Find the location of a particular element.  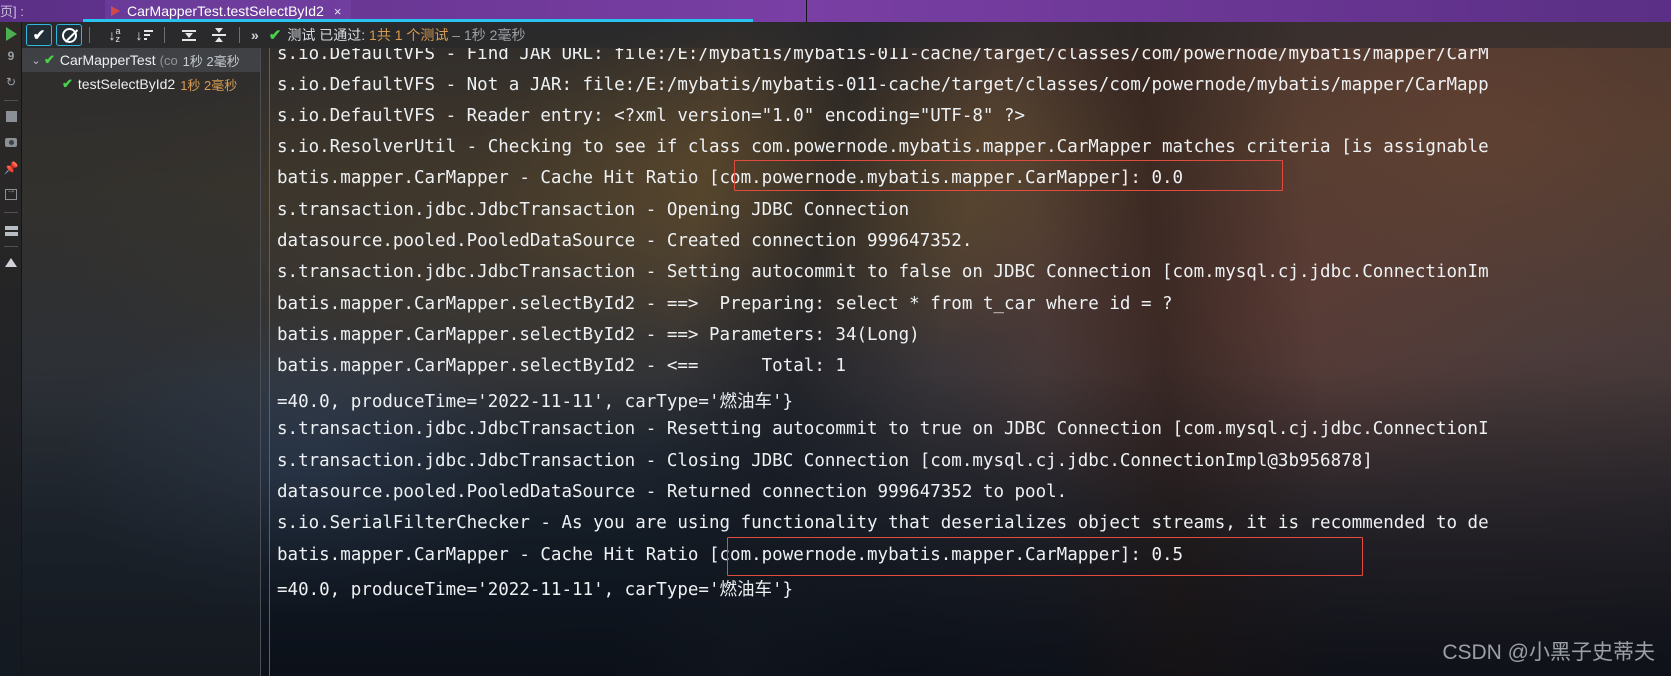

chevron-down-icon: ⌄ is located at coordinates (36, 60).